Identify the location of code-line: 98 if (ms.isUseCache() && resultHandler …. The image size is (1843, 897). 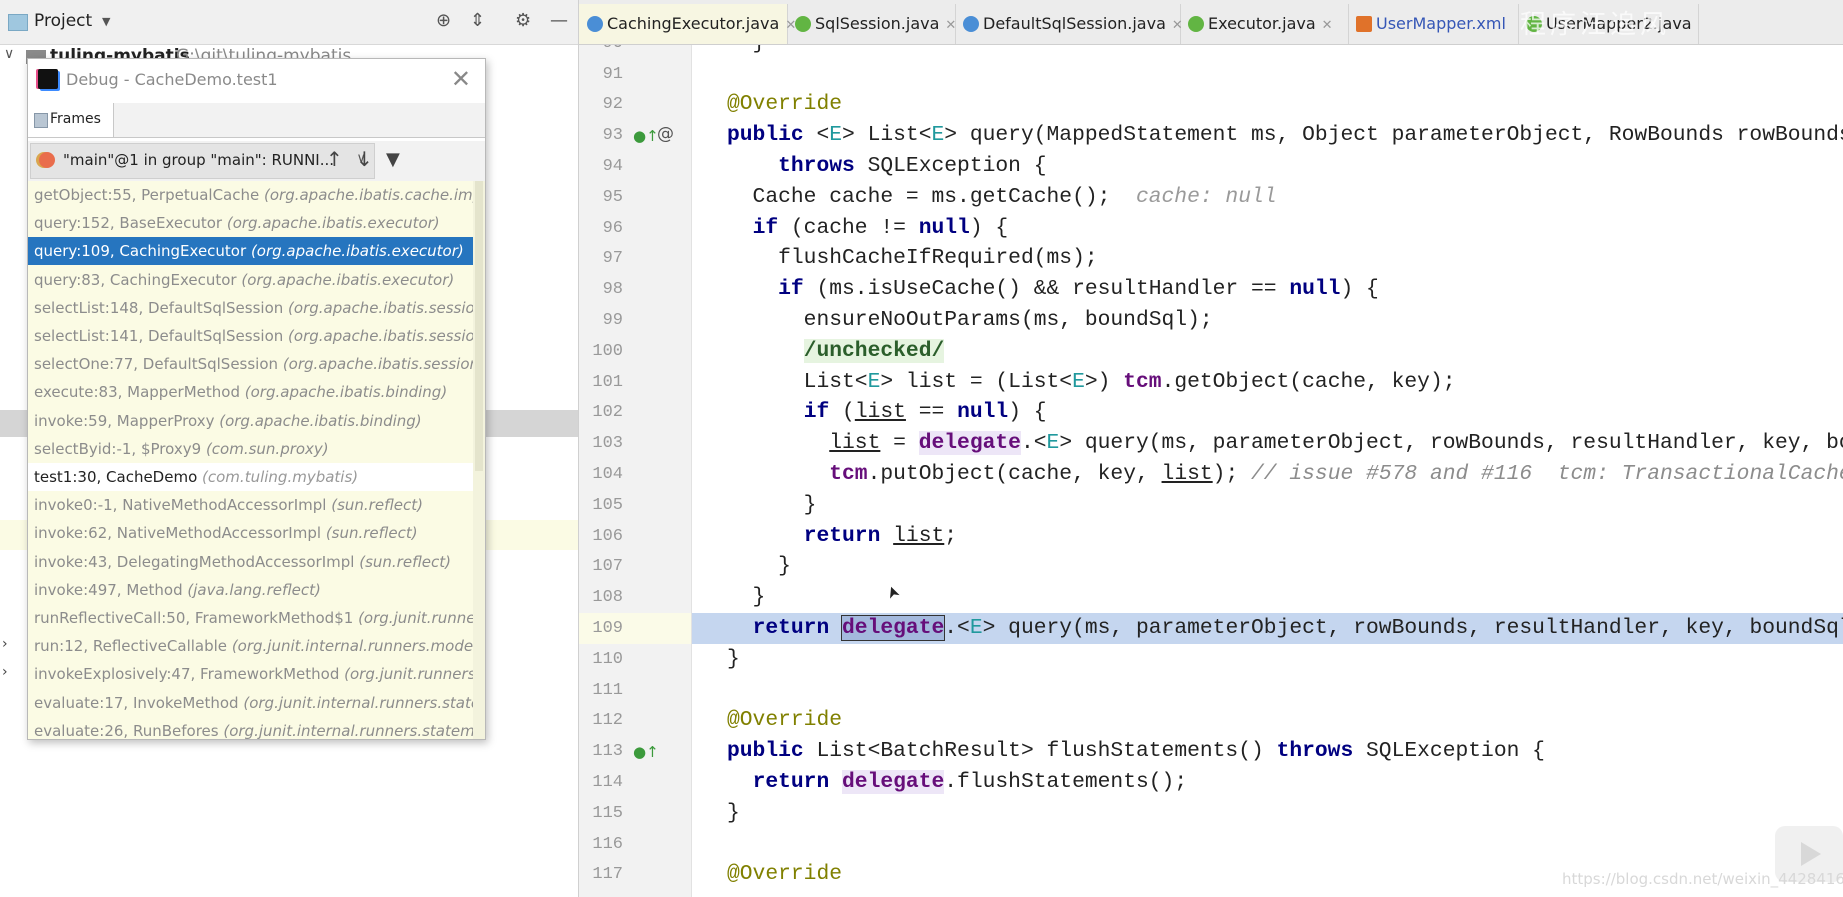
(1211, 289).